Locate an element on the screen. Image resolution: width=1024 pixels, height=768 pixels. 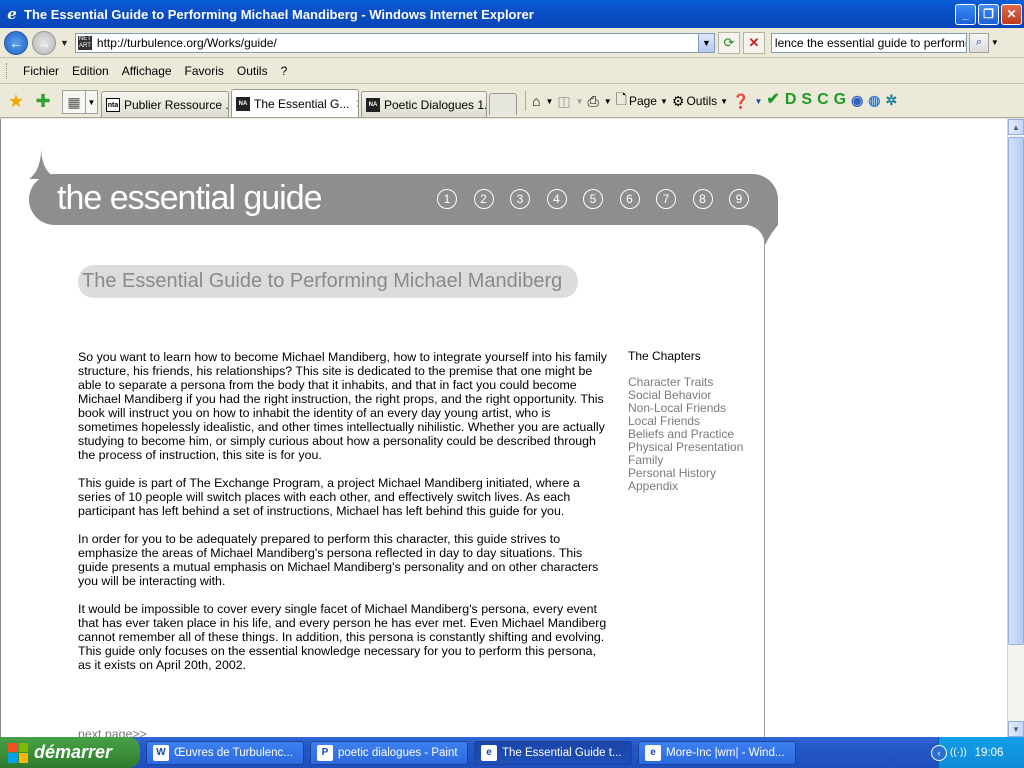
stop-button: ✕ is located at coordinates (753, 42).